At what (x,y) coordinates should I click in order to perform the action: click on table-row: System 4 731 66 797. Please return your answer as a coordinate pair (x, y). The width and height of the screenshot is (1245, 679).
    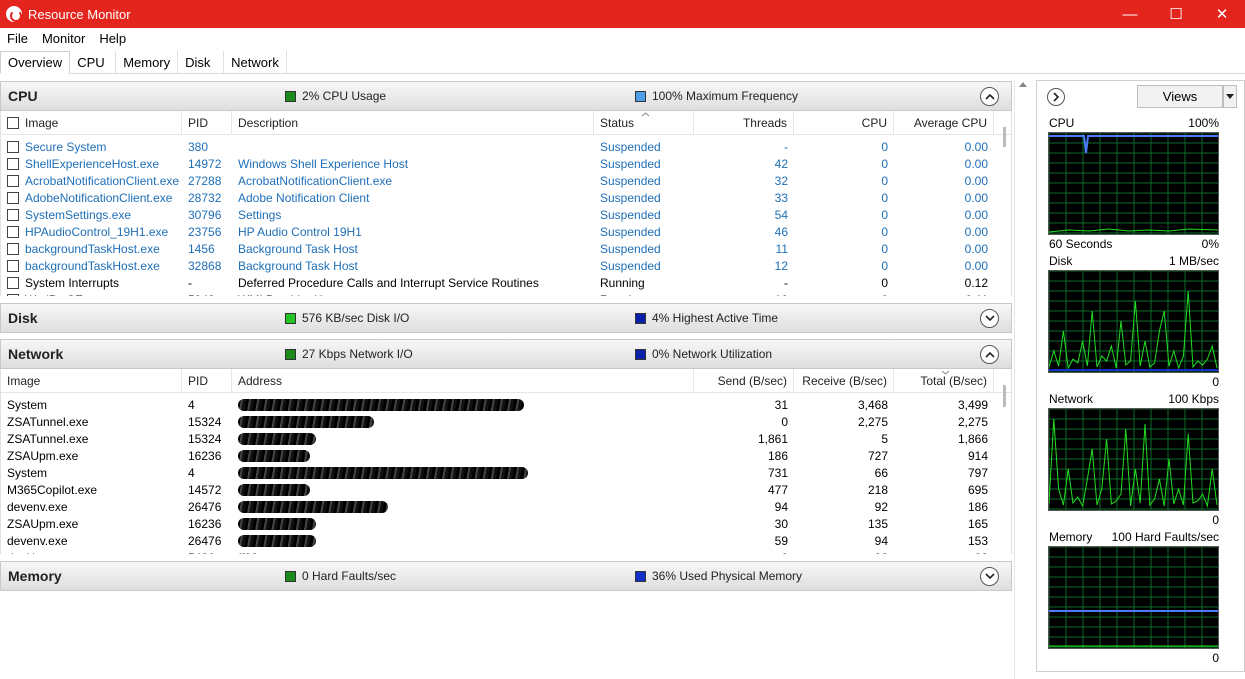
    Looking at the image, I should click on (506, 472).